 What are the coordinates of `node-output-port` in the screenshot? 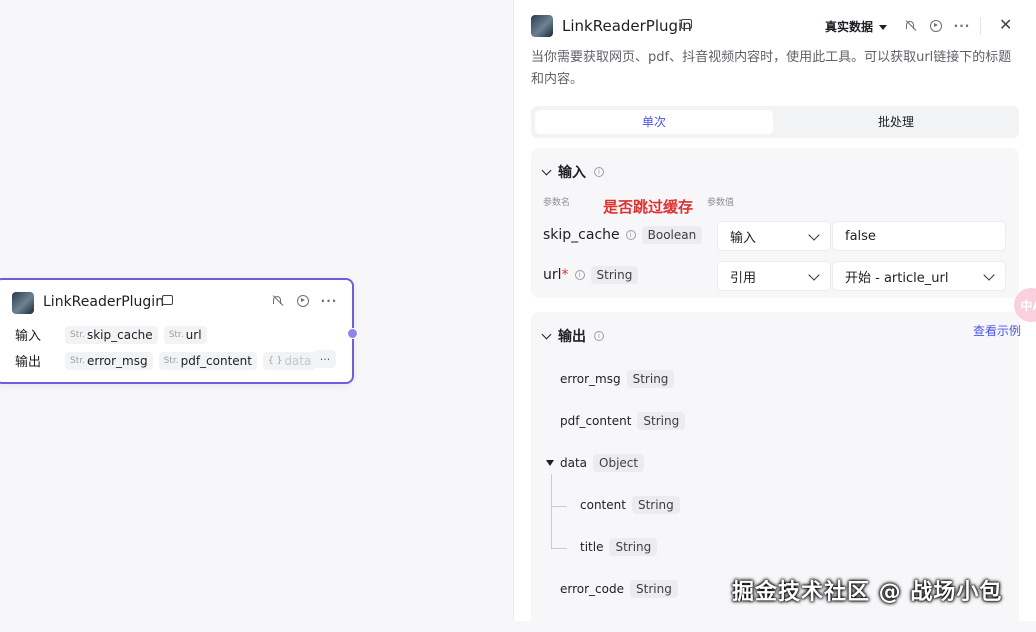 It's located at (352, 333).